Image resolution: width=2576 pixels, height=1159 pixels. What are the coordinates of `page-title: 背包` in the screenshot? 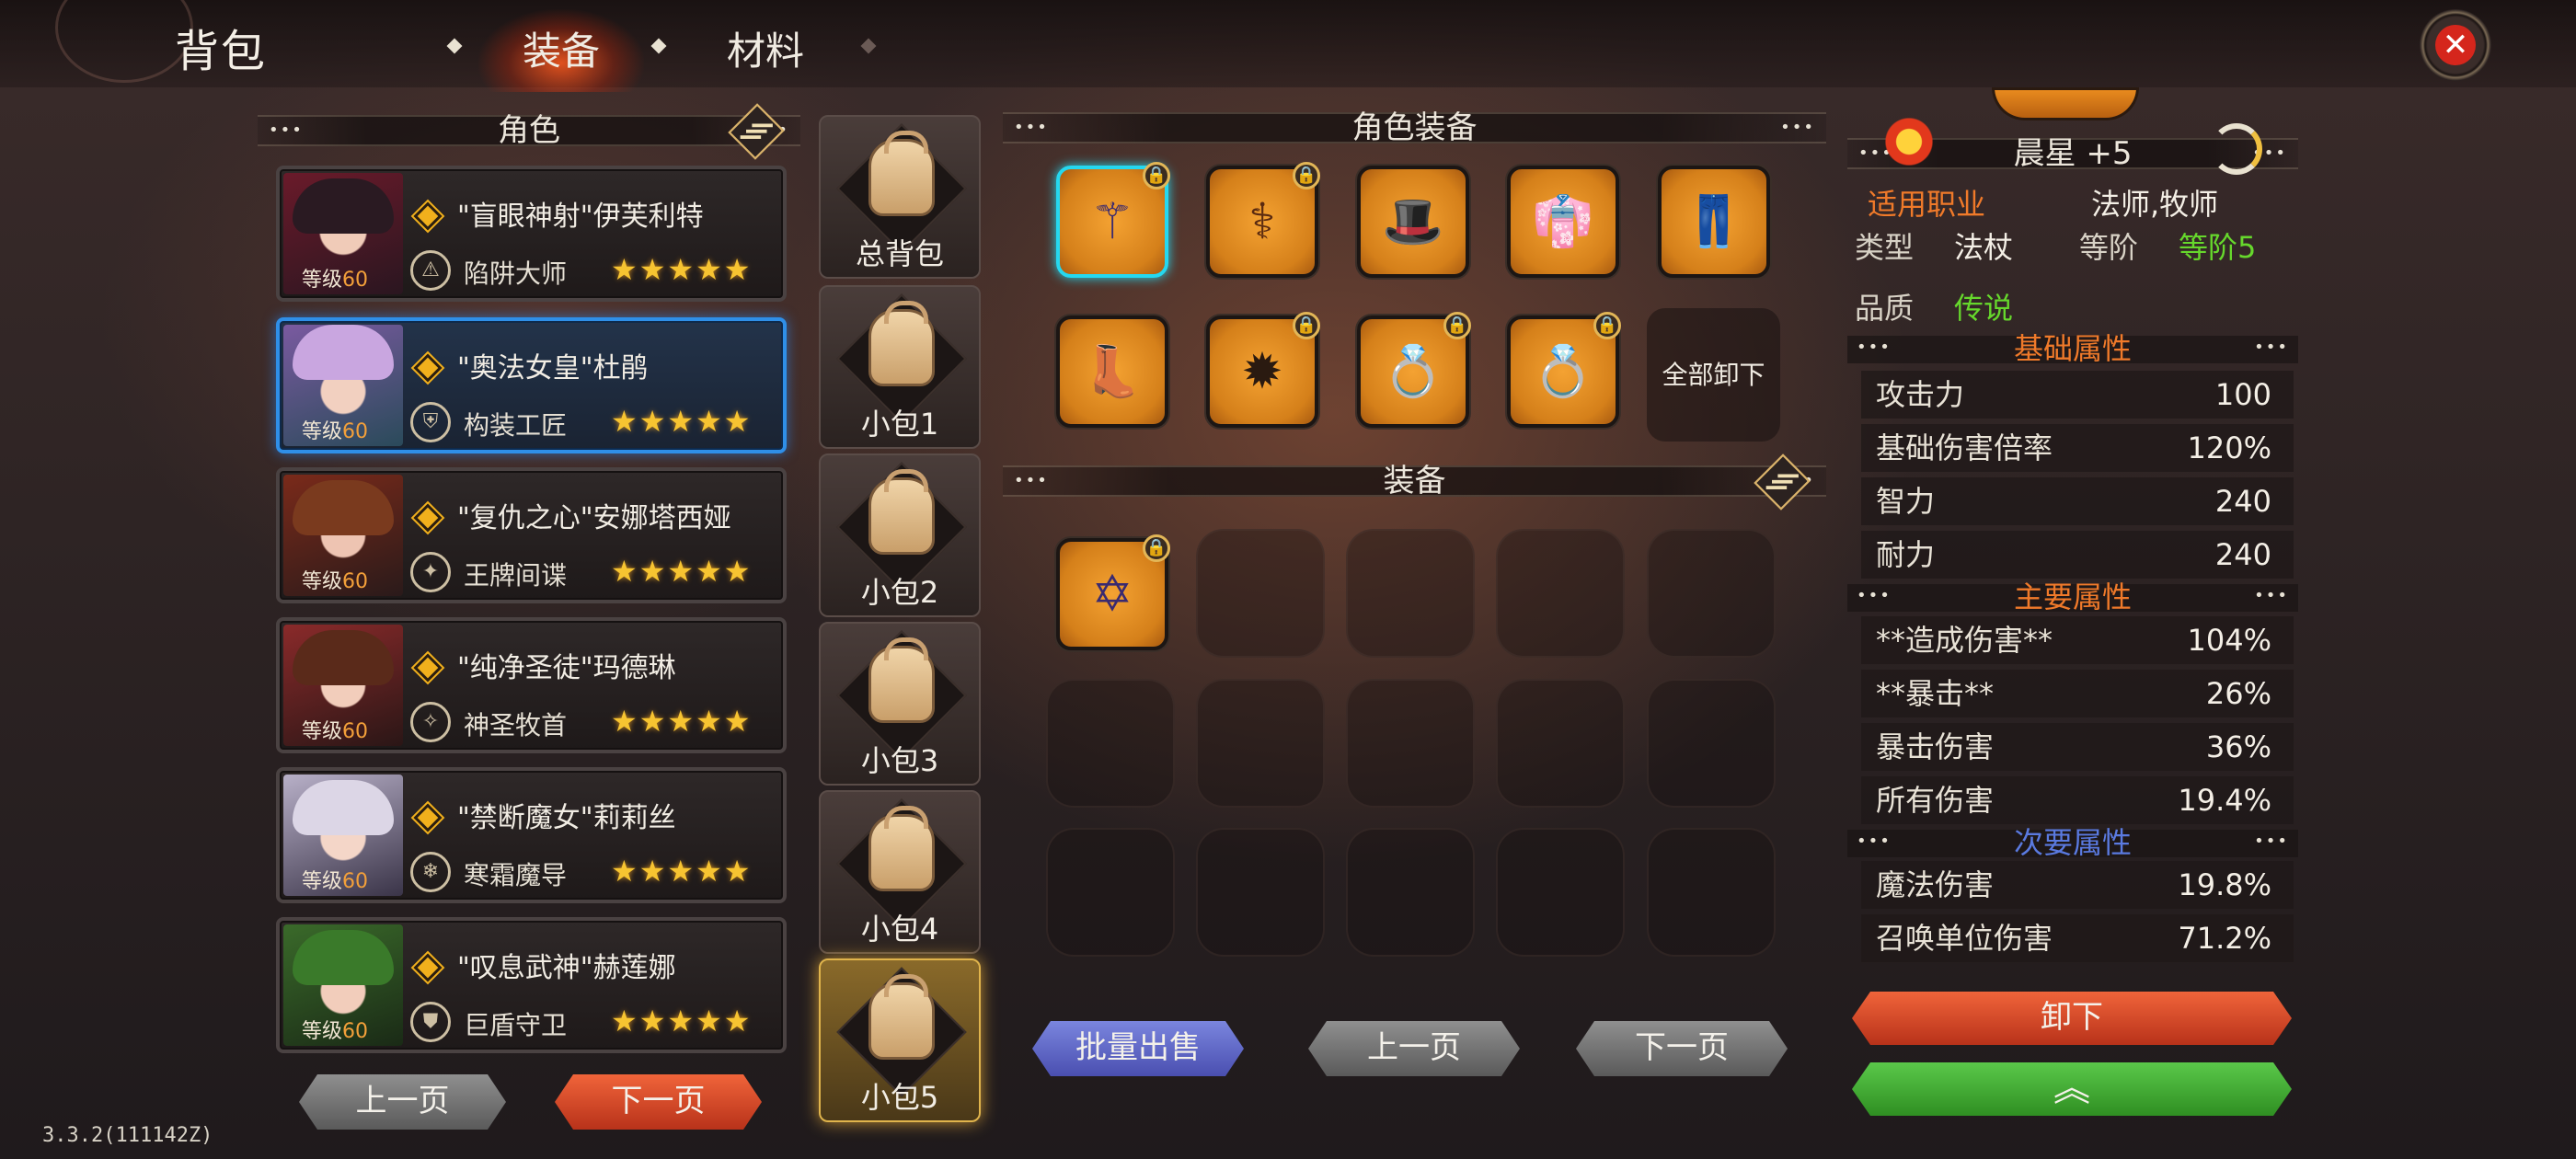 It's located at (221, 51).